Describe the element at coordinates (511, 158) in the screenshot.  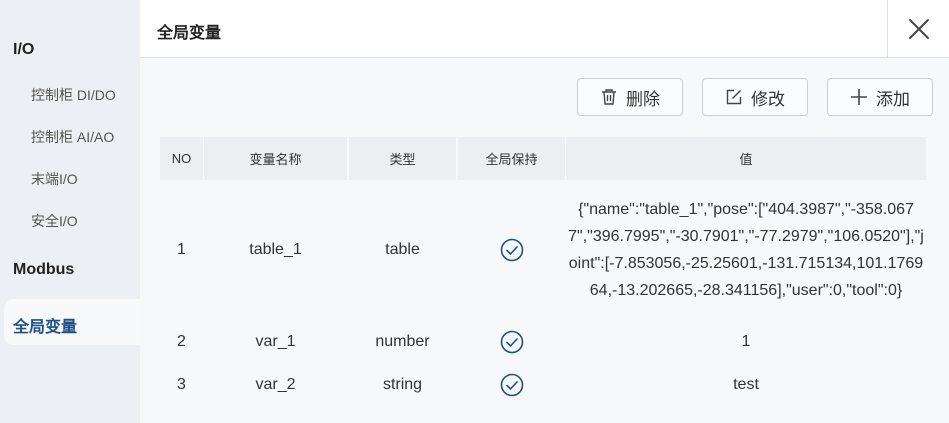
I see `column-header-global-keep: 全局保持` at that location.